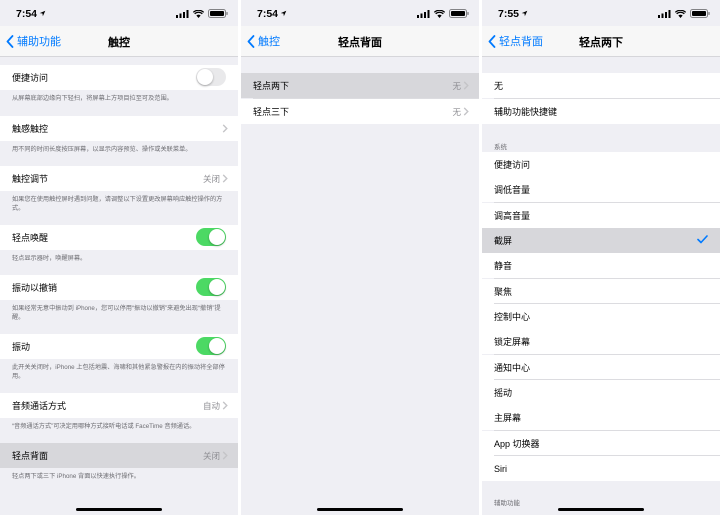  What do you see at coordinates (271, 86) in the screenshot?
I see `row-label: 轻点两下` at bounding box center [271, 86].